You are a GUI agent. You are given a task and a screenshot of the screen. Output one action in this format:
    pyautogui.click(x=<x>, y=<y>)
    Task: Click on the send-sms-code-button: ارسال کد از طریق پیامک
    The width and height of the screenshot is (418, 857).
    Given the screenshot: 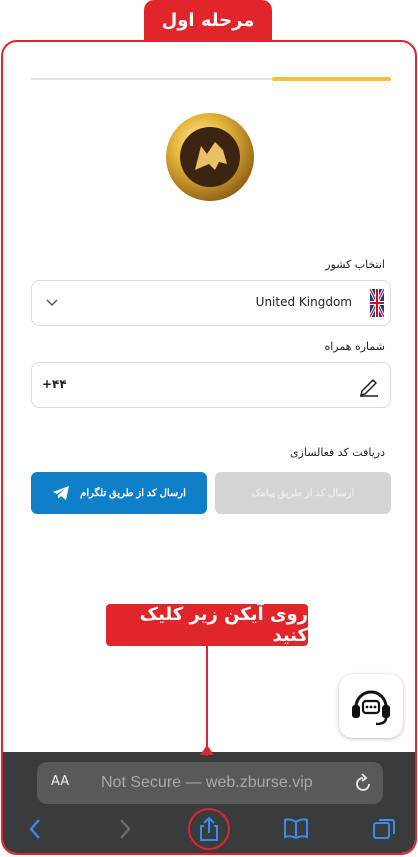 What is the action you would take?
    pyautogui.click(x=303, y=493)
    